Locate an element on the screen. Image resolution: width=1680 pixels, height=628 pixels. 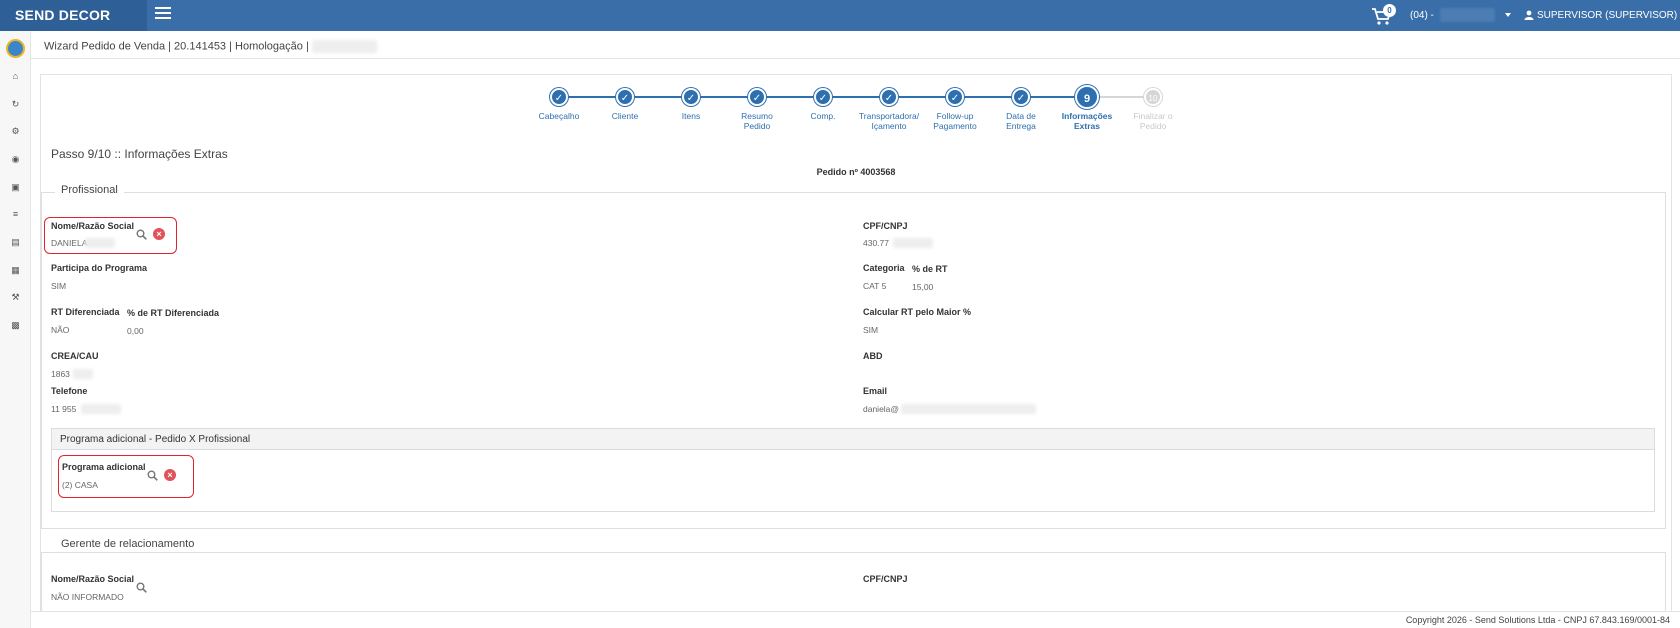
step-label: Finalizar o Pedido is located at coordinates (1153, 121).